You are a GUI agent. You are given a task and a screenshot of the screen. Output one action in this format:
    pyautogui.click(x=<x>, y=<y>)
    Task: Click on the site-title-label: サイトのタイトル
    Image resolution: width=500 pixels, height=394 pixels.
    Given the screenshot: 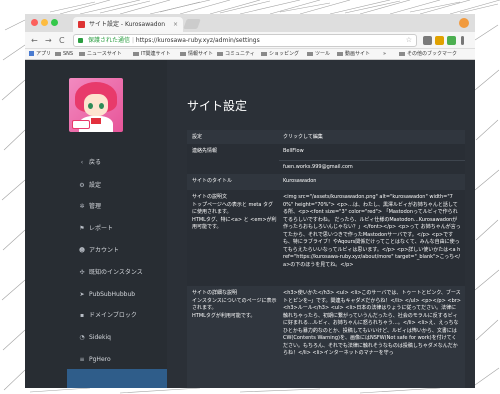 What is the action you would take?
    pyautogui.click(x=212, y=181)
    